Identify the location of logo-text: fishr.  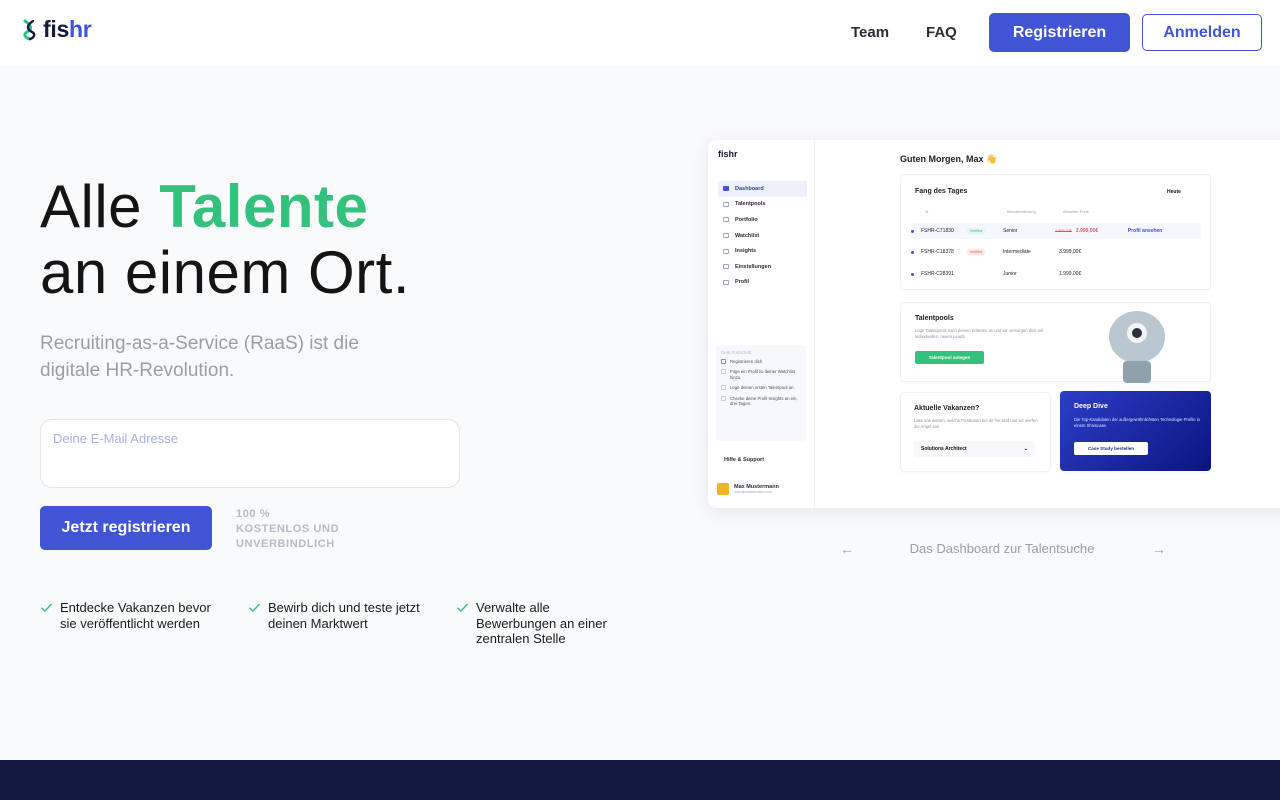
(67, 29).